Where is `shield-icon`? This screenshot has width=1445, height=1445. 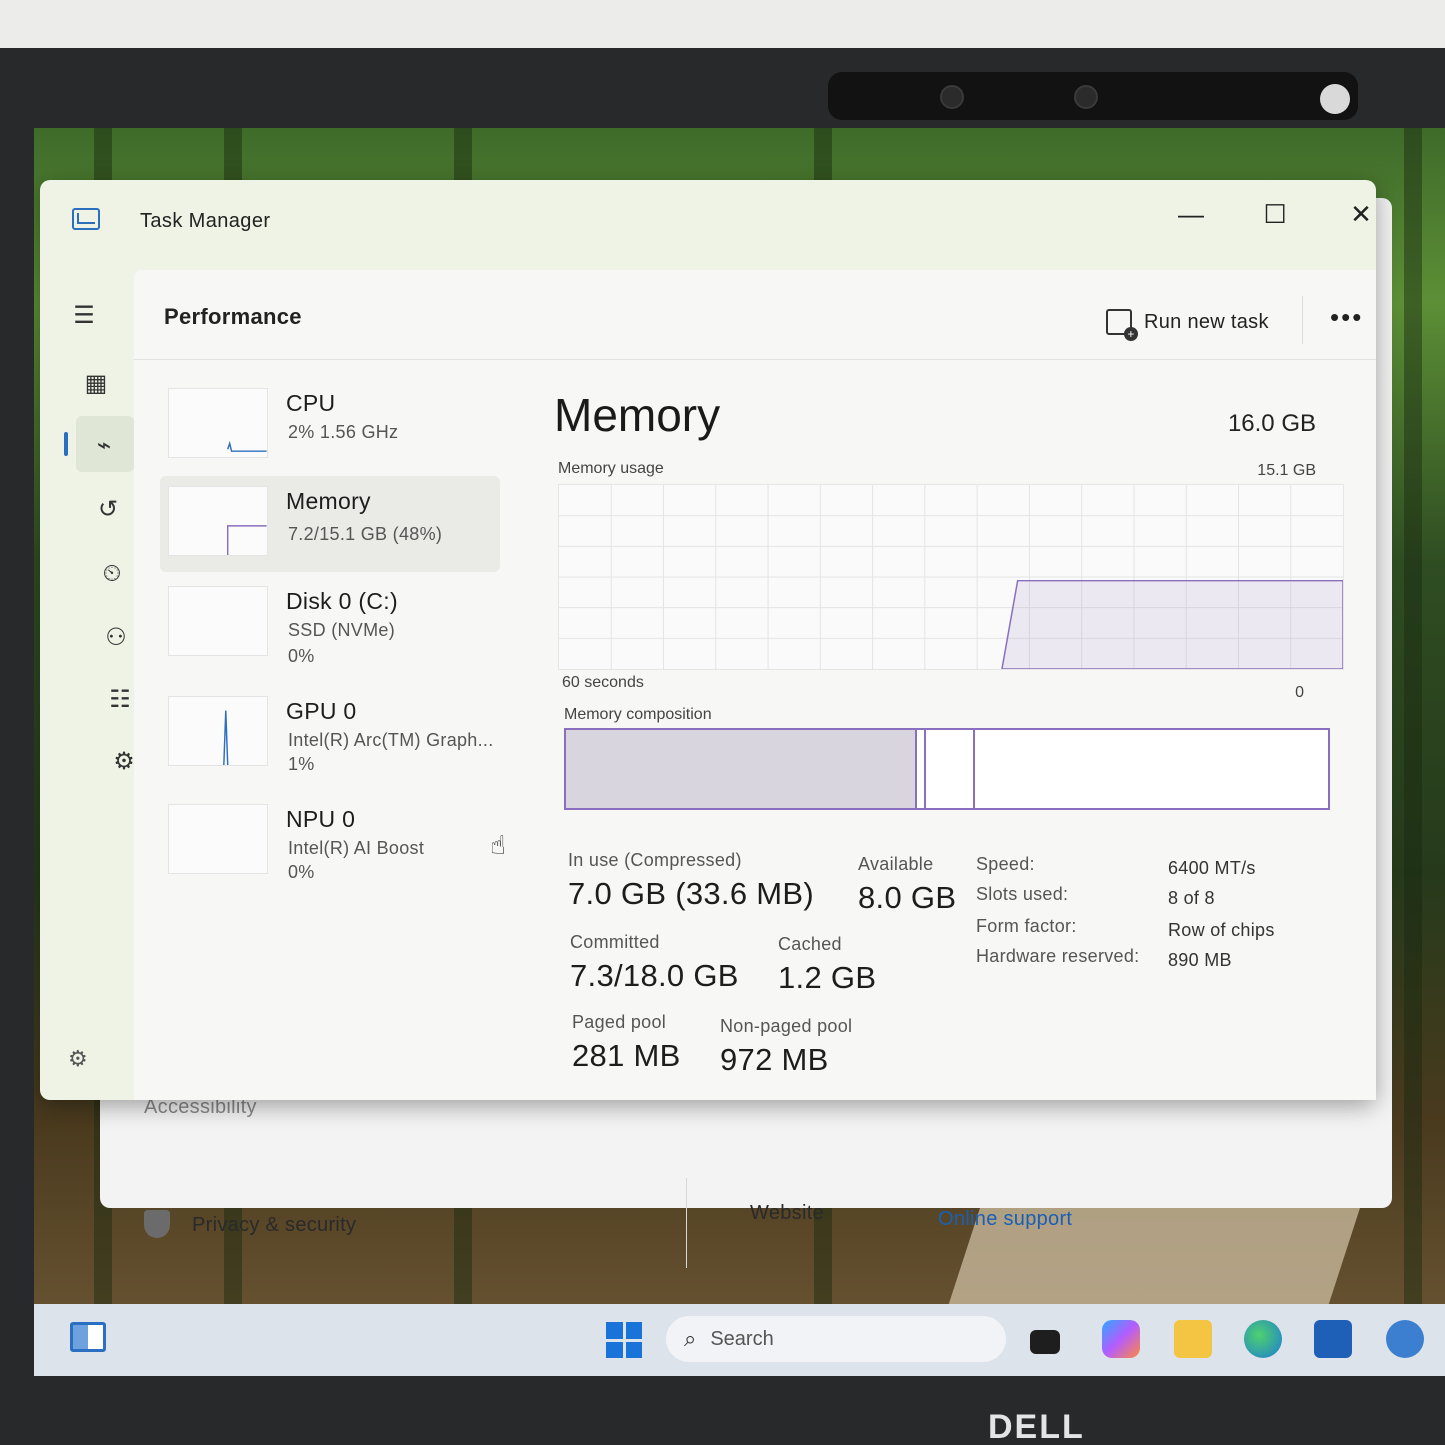 shield-icon is located at coordinates (157, 1224).